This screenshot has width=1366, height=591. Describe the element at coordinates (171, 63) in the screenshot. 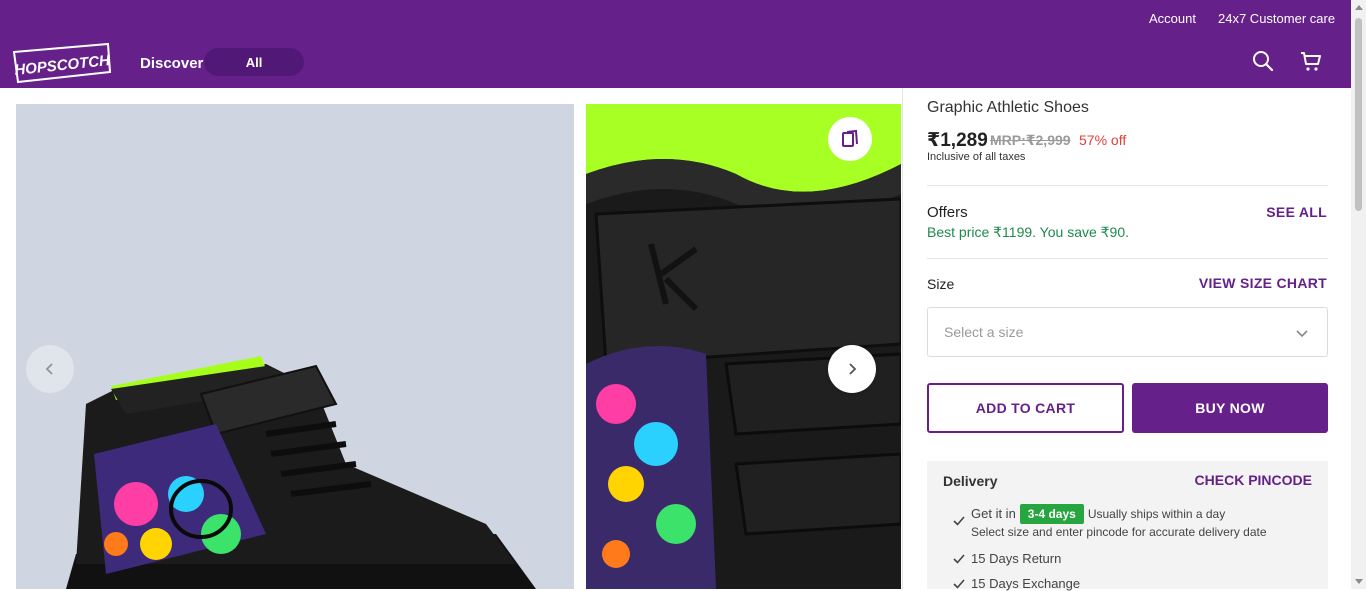

I see `discover-menu: Discover` at that location.